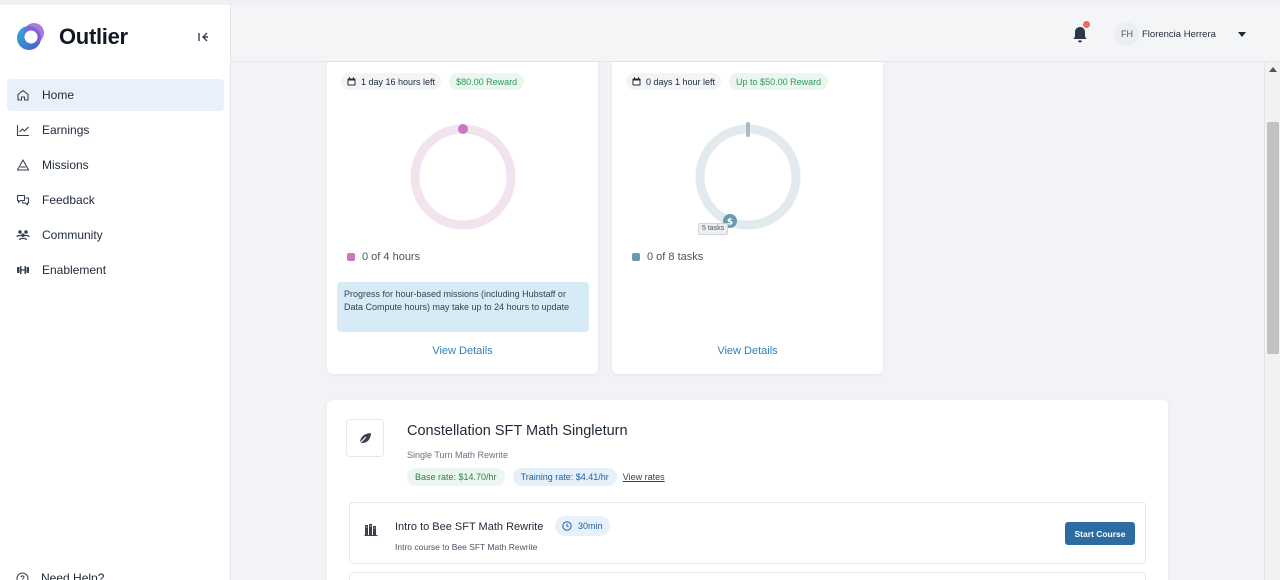 Image resolution: width=1280 pixels, height=580 pixels. Describe the element at coordinates (681, 81) in the screenshot. I see `time-left-text: 0 days 1 hour left` at that location.